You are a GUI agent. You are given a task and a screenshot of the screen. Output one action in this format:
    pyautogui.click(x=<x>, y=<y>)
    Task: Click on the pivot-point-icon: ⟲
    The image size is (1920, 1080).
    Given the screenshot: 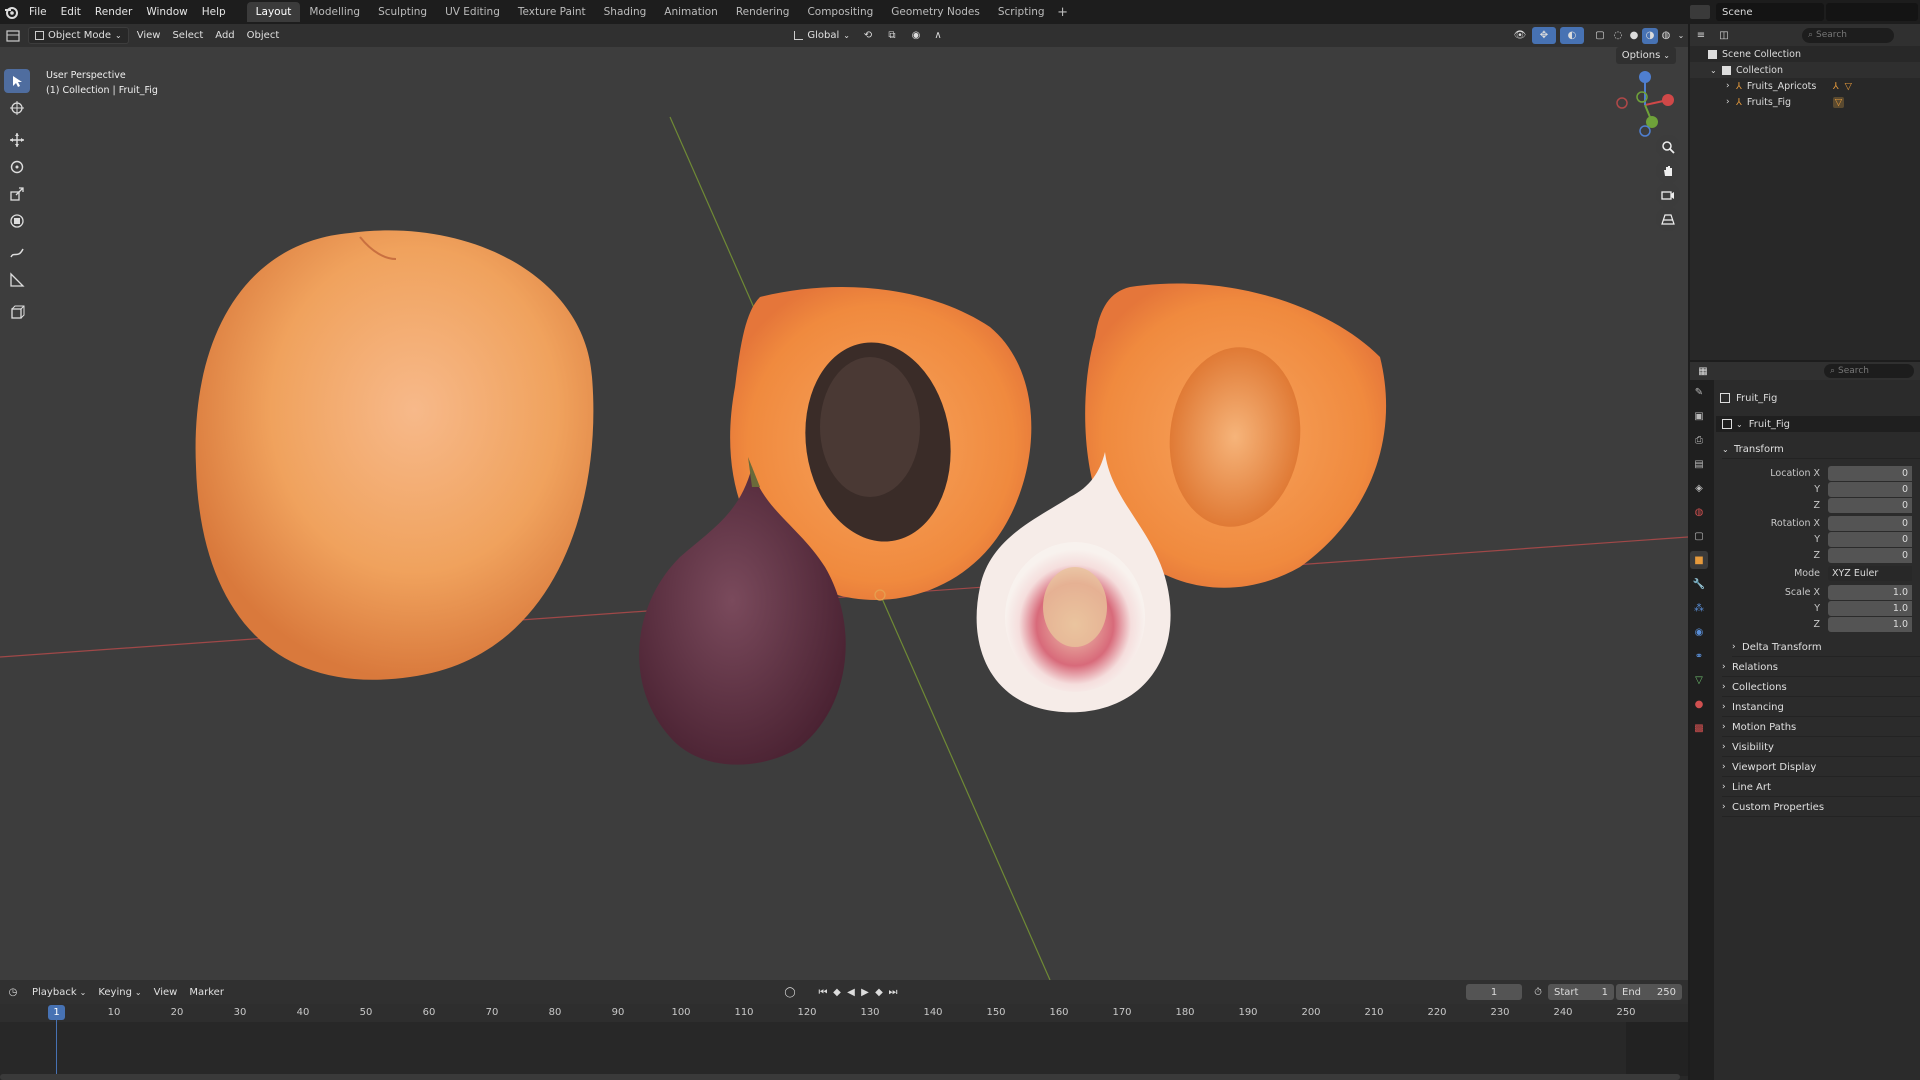 What is the action you would take?
    pyautogui.click(x=868, y=35)
    